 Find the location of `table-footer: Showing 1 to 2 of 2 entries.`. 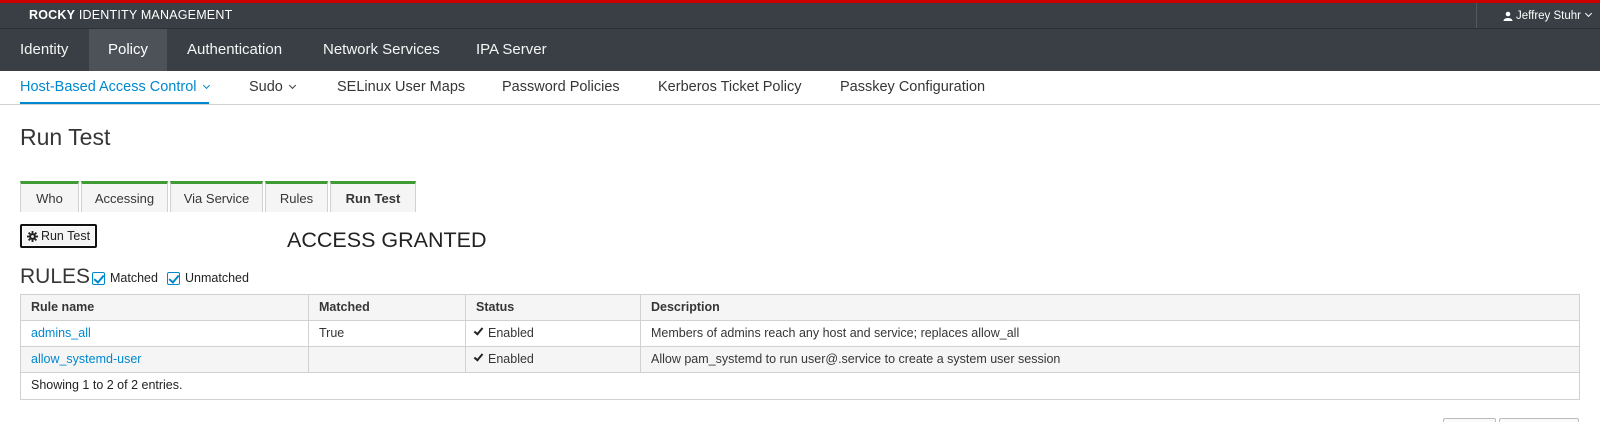

table-footer: Showing 1 to 2 of 2 entries. is located at coordinates (107, 385).